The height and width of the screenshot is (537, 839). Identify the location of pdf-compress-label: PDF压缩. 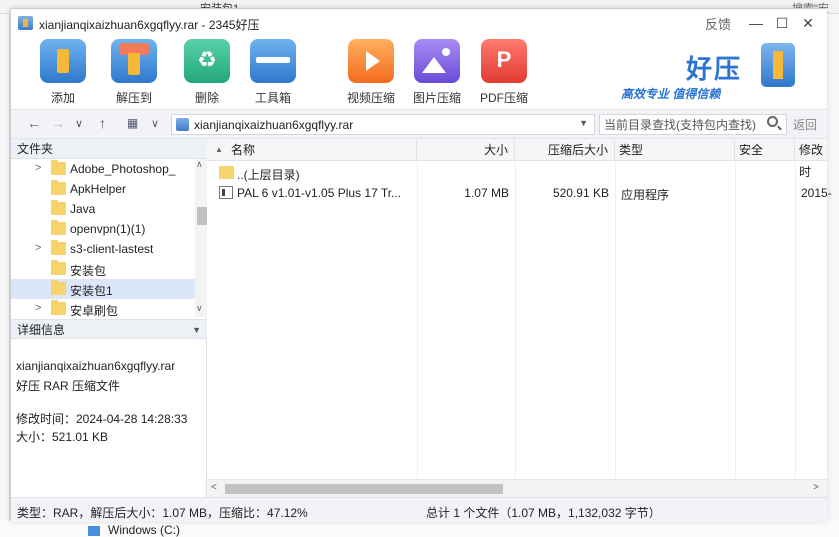
(503, 98).